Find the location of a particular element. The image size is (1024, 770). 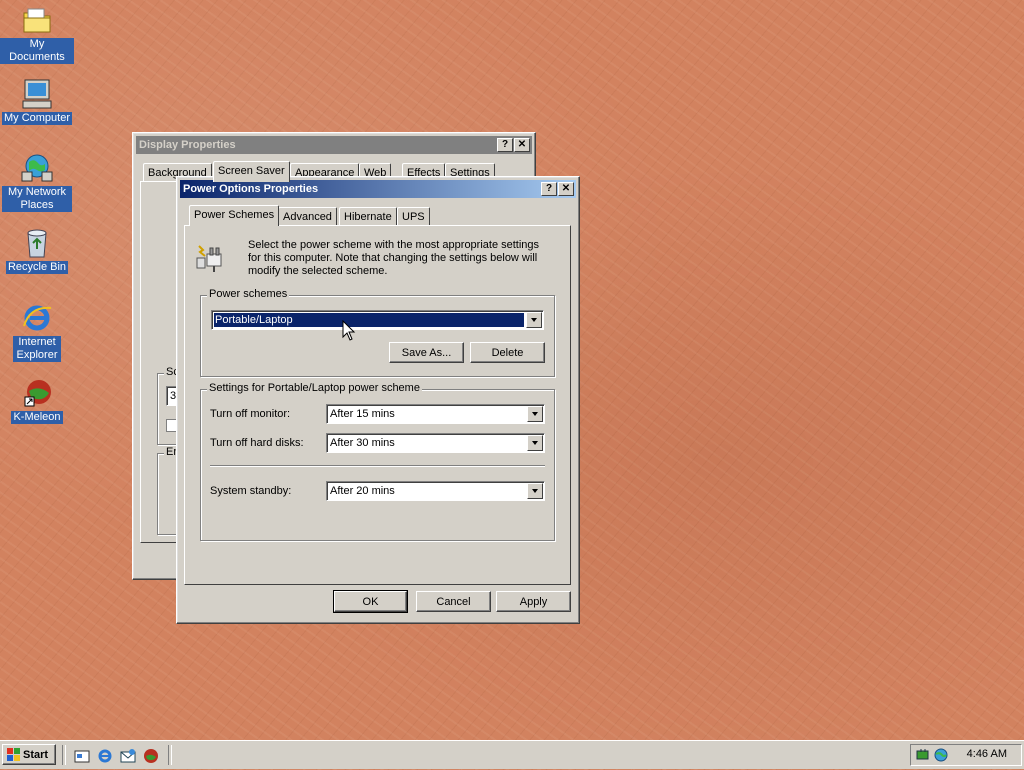

cancel-button: Cancel is located at coordinates (453, 601).